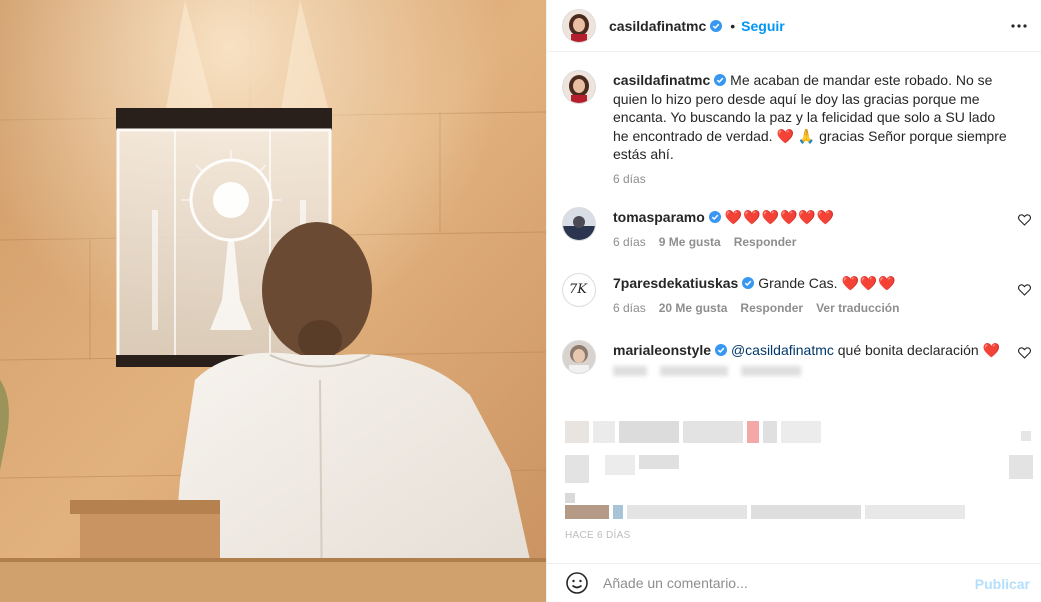  Describe the element at coordinates (598, 535) in the screenshot. I see `partial-timestamp: HACE 6 DÍAS` at that location.